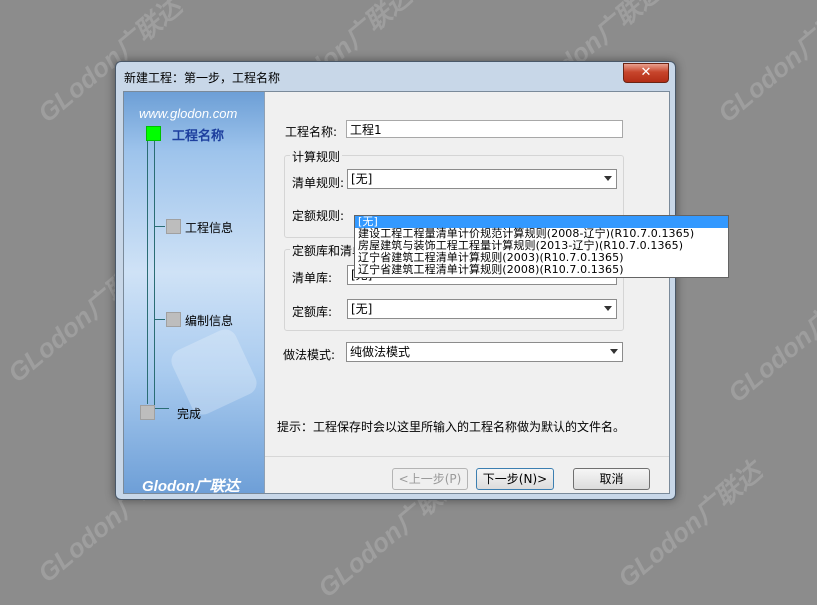  I want to click on project-name-label: 工程名称:, so click(311, 132).